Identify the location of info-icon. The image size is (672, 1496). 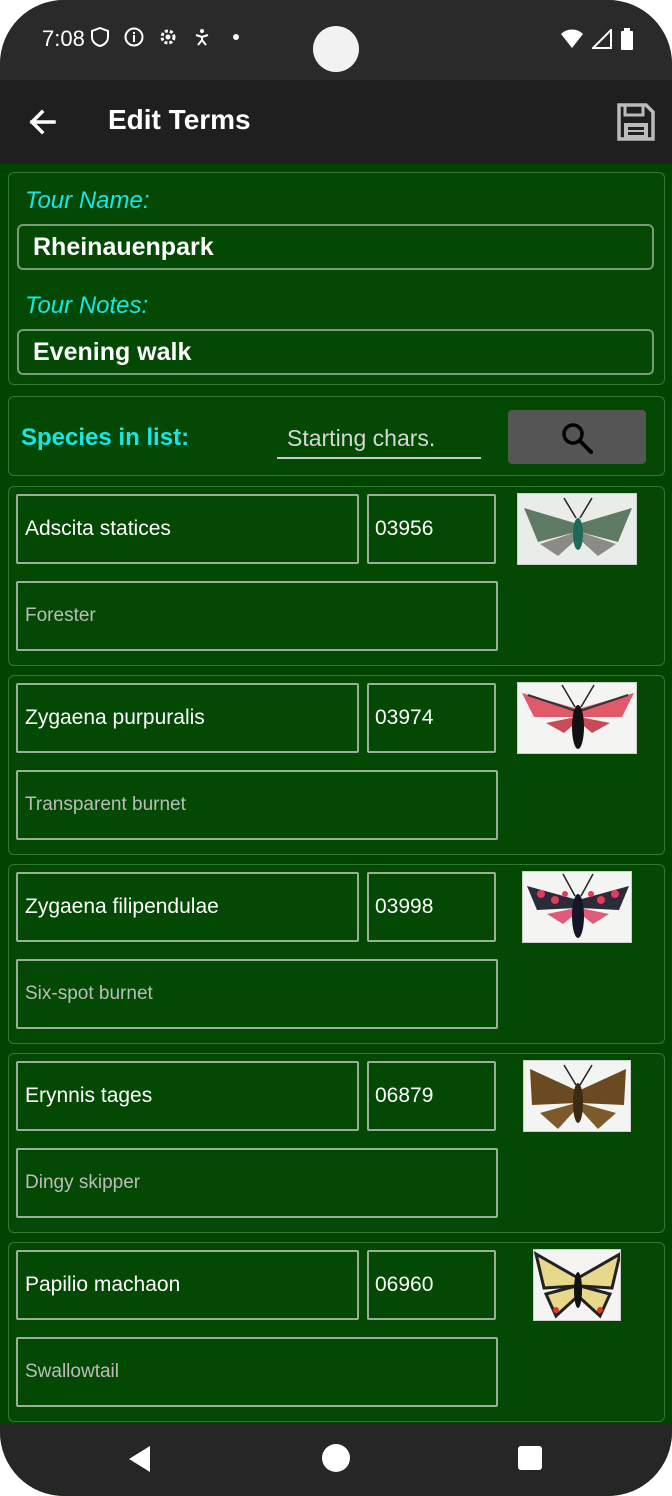
(134, 37).